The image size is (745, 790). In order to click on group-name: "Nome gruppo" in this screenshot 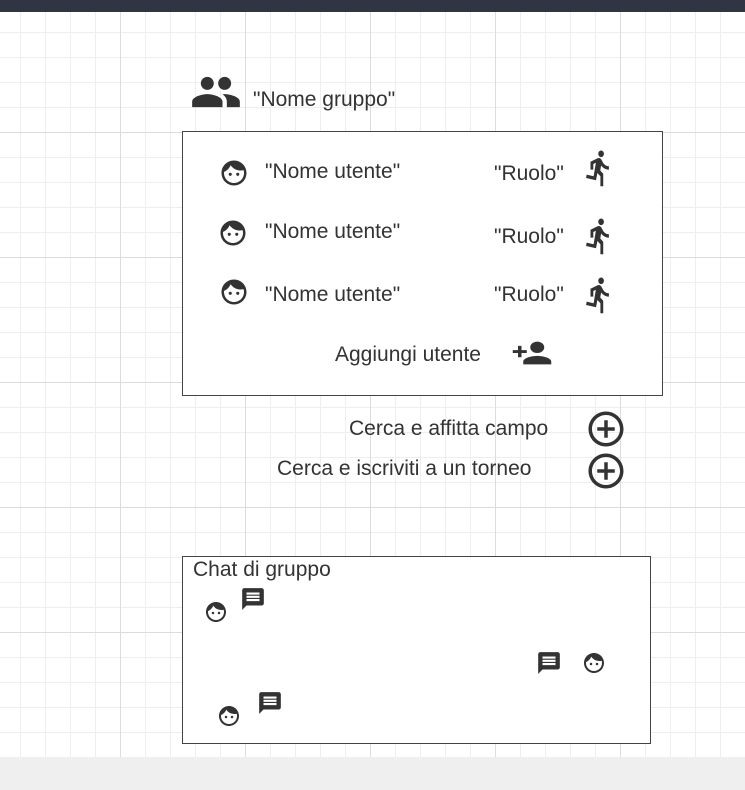, I will do `click(324, 99)`.